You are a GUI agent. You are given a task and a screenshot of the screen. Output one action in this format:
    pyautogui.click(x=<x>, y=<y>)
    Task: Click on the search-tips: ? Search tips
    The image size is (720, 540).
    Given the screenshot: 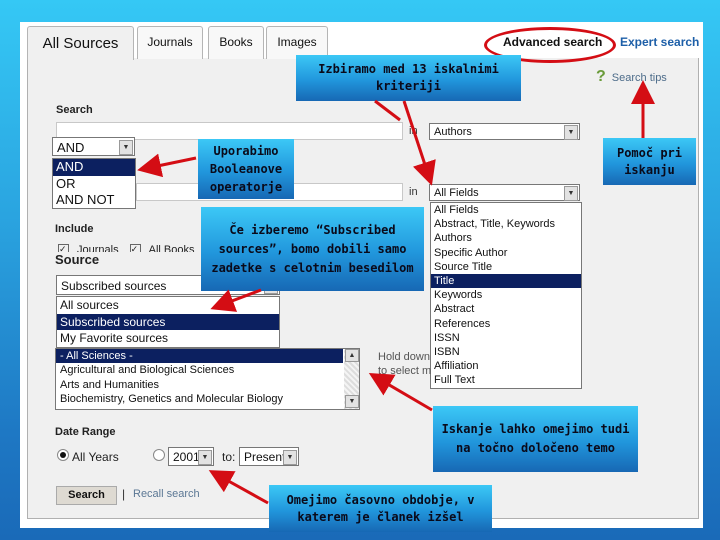 What is the action you would take?
    pyautogui.click(x=631, y=77)
    